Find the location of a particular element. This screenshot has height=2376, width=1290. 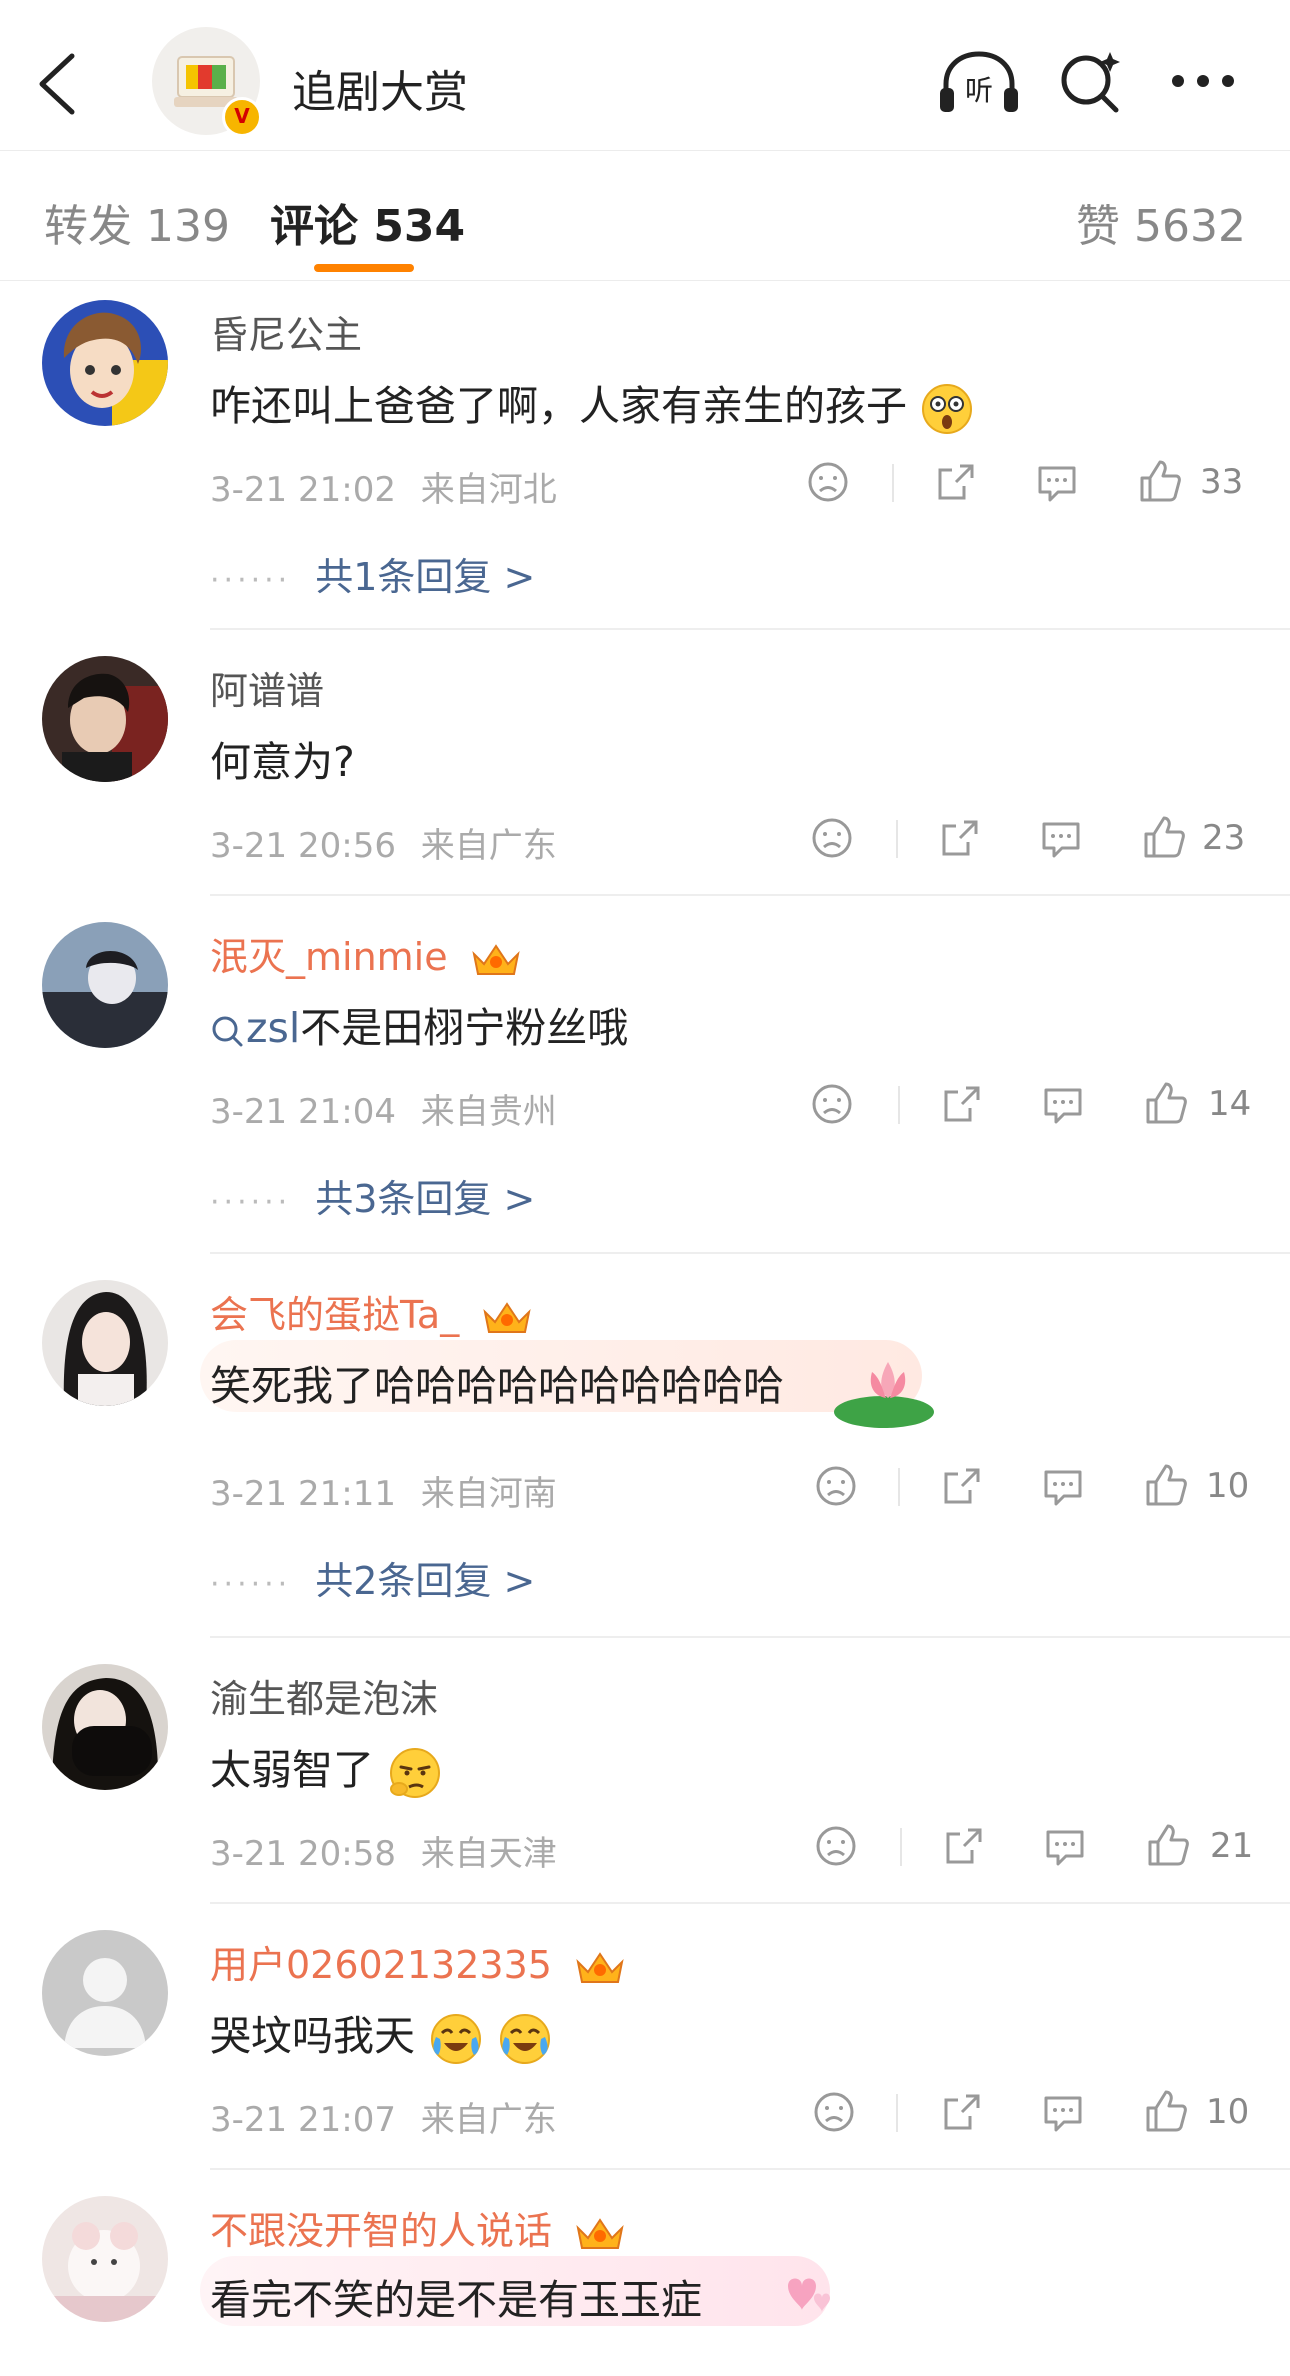

comment-meta: 3-21 21:11 来自河南 is located at coordinates (383, 1490).